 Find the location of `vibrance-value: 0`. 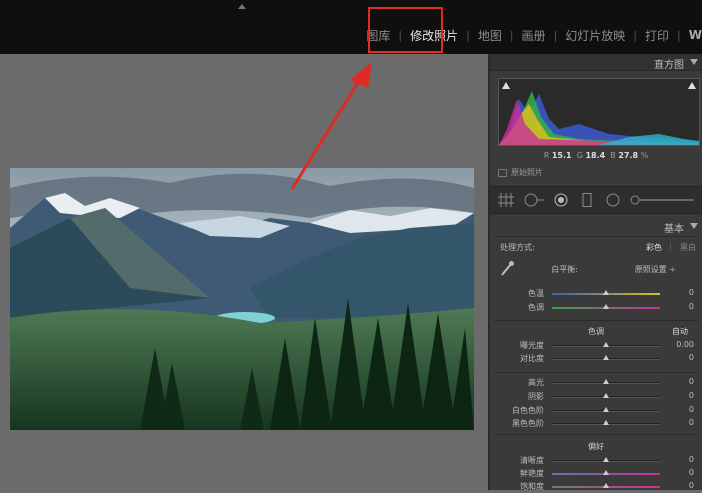

vibrance-value: 0 is located at coordinates (691, 472).